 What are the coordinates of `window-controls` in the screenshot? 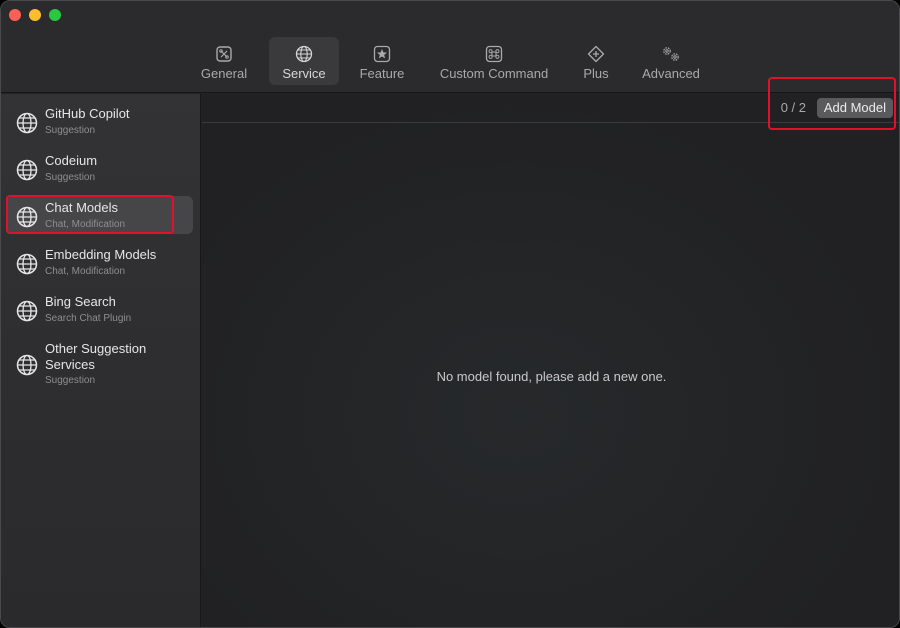 It's located at (35, 15).